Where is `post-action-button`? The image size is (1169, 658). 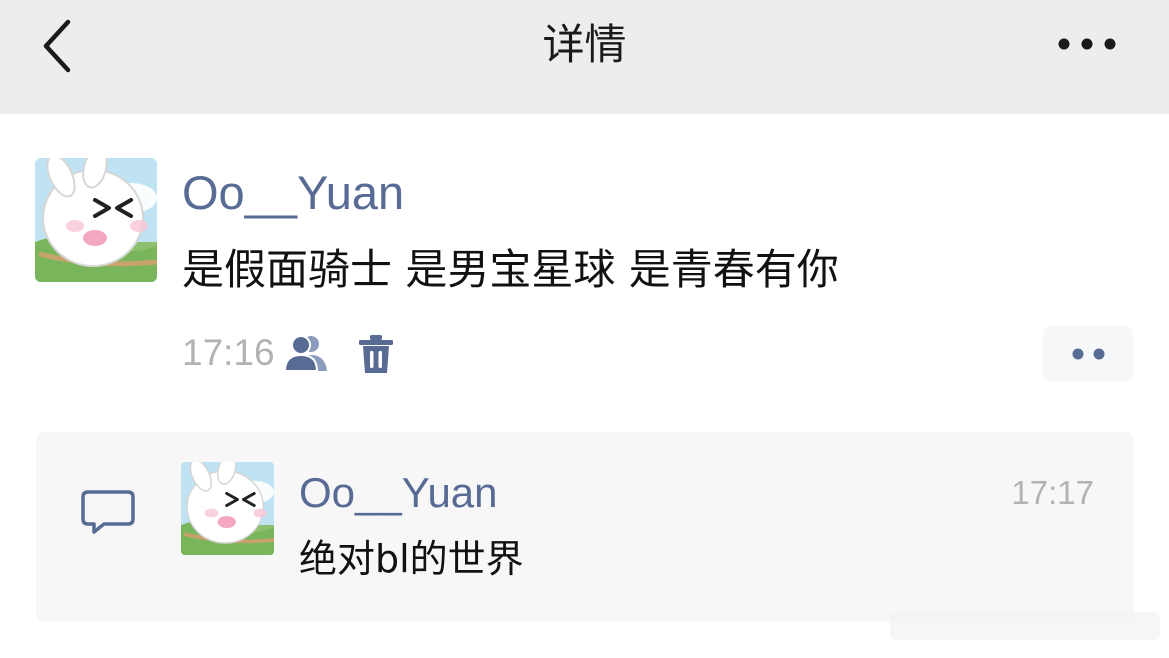 post-action-button is located at coordinates (1088, 354).